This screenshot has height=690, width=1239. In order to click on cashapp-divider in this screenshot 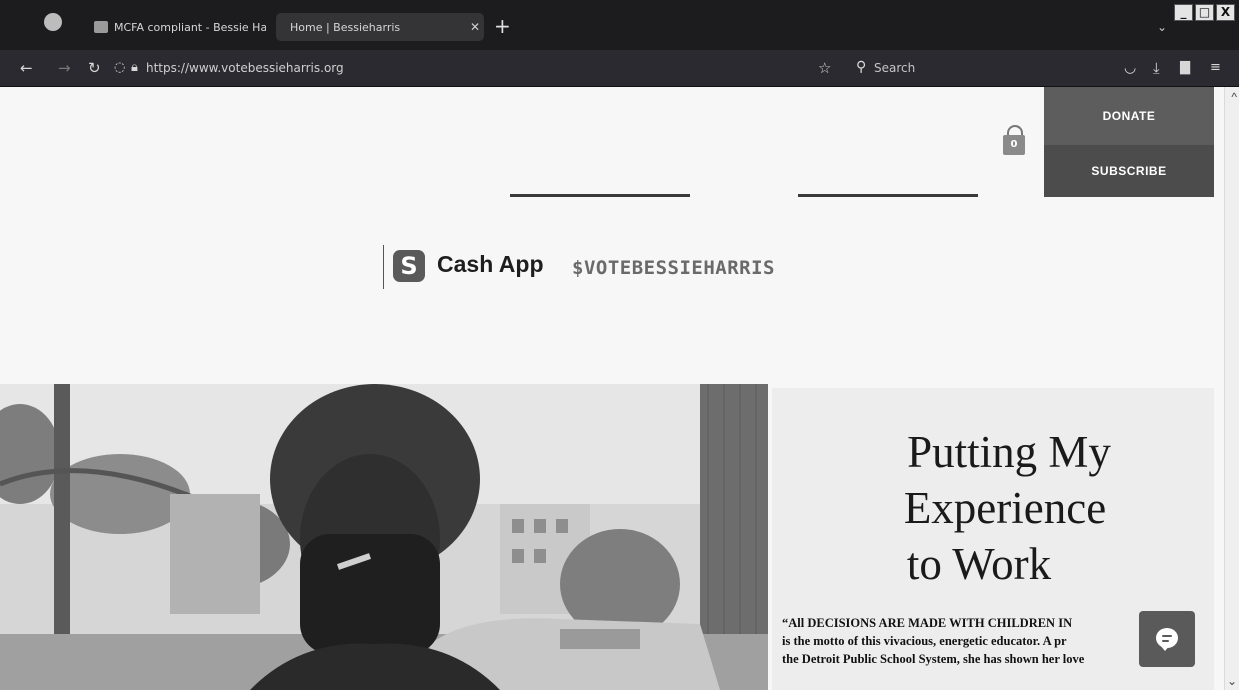, I will do `click(383, 267)`.